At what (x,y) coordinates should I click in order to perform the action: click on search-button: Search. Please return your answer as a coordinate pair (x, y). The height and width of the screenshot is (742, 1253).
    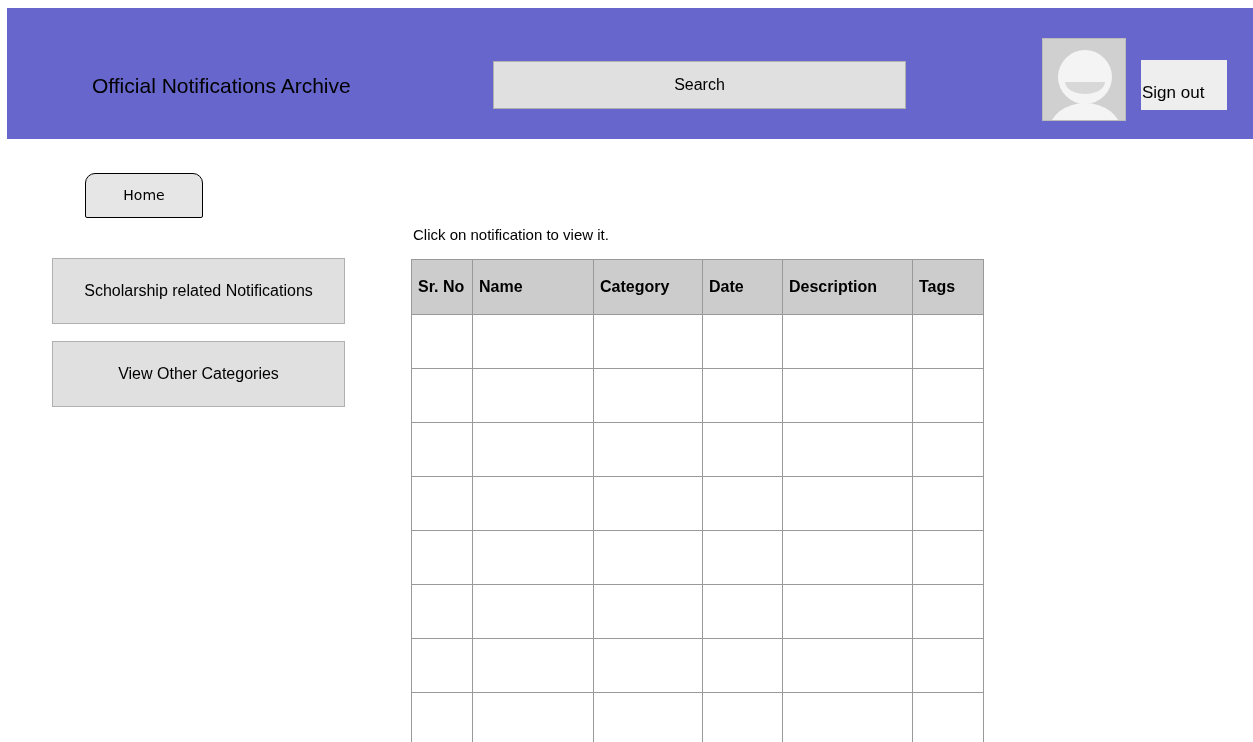
    Looking at the image, I should click on (699, 85).